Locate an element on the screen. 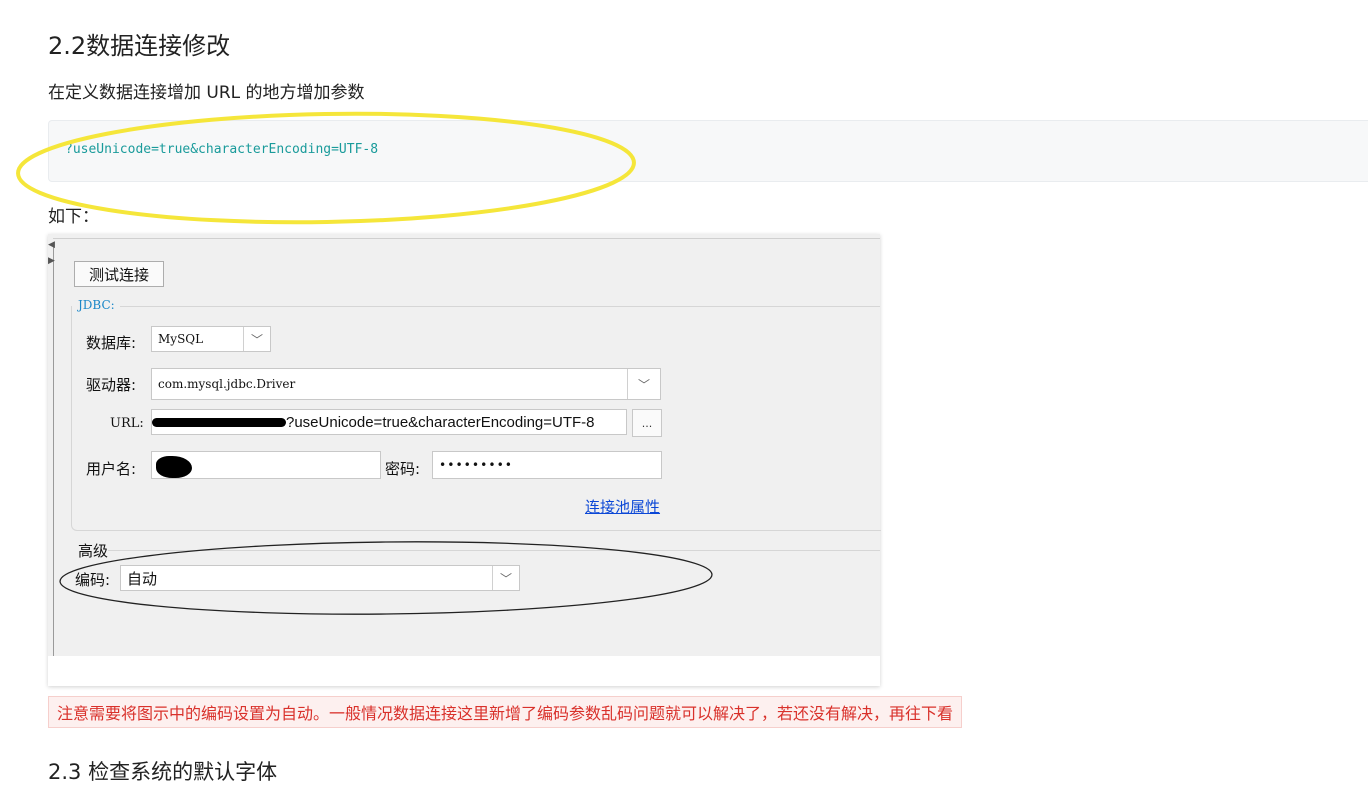 This screenshot has width=1368, height=786. username-label: 用户名: is located at coordinates (111, 469).